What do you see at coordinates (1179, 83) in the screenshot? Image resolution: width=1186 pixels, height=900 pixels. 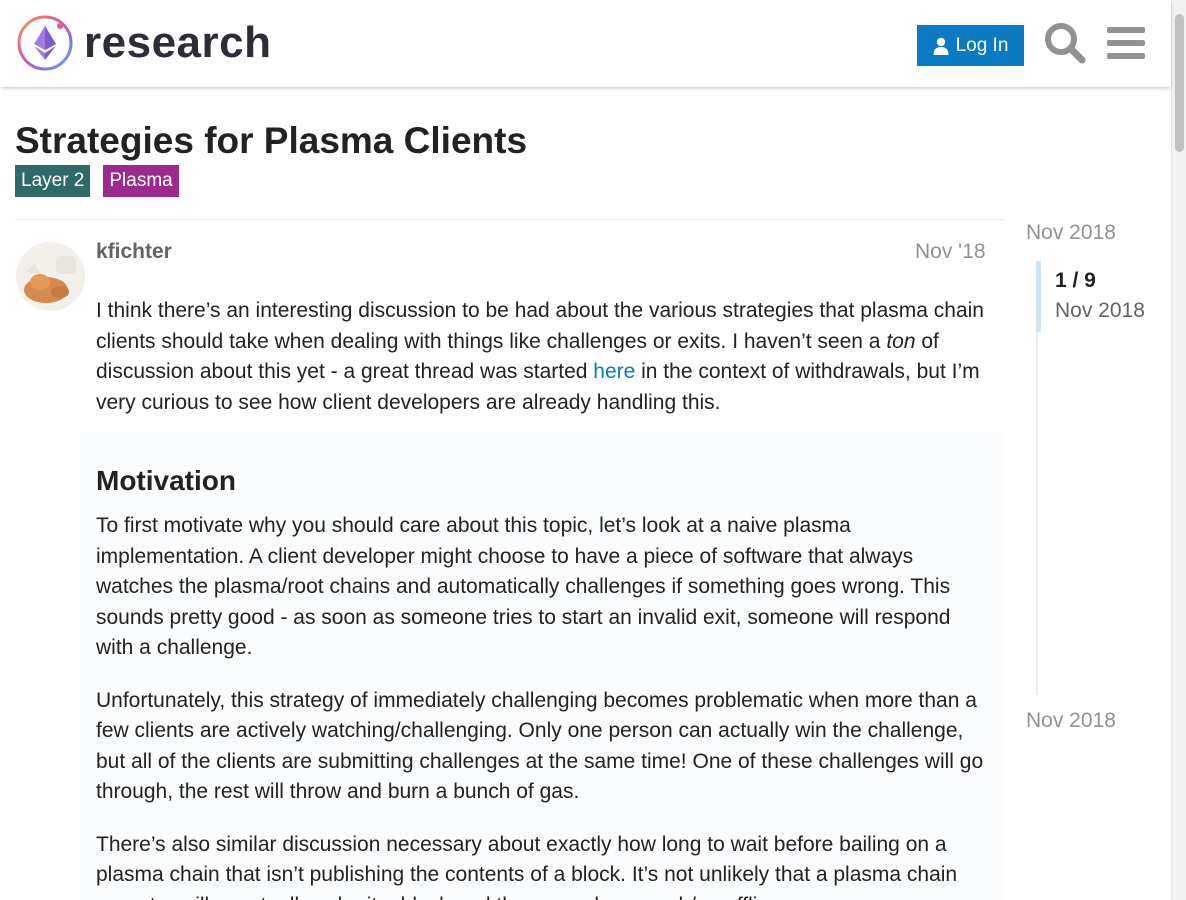 I see `scrollbar-thumb` at bounding box center [1179, 83].